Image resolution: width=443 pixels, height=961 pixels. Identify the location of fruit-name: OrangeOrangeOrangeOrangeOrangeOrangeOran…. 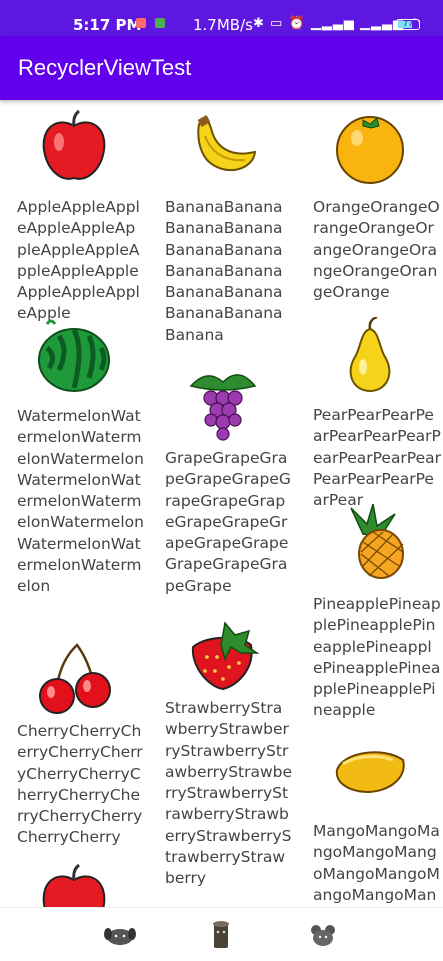
(376, 250).